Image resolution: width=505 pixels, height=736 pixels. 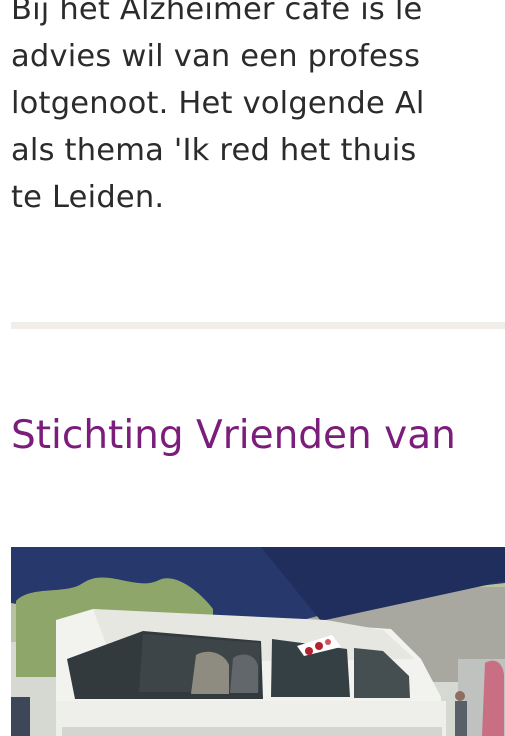 I want to click on article-line-2: advies wil van een profess, so click(x=216, y=56).